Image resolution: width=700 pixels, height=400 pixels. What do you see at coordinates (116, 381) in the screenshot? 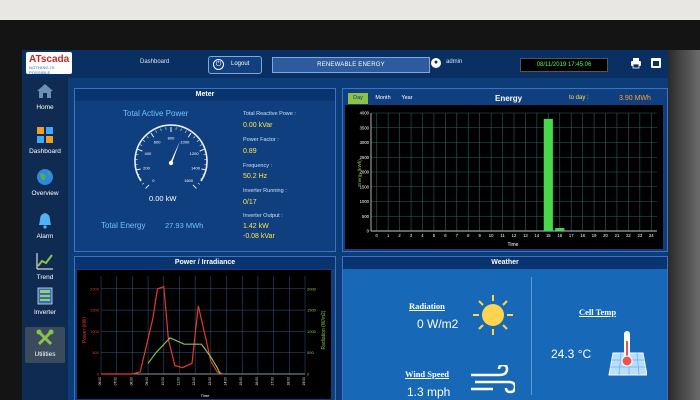
I see `x-tick-label: 07:00` at bounding box center [116, 381].